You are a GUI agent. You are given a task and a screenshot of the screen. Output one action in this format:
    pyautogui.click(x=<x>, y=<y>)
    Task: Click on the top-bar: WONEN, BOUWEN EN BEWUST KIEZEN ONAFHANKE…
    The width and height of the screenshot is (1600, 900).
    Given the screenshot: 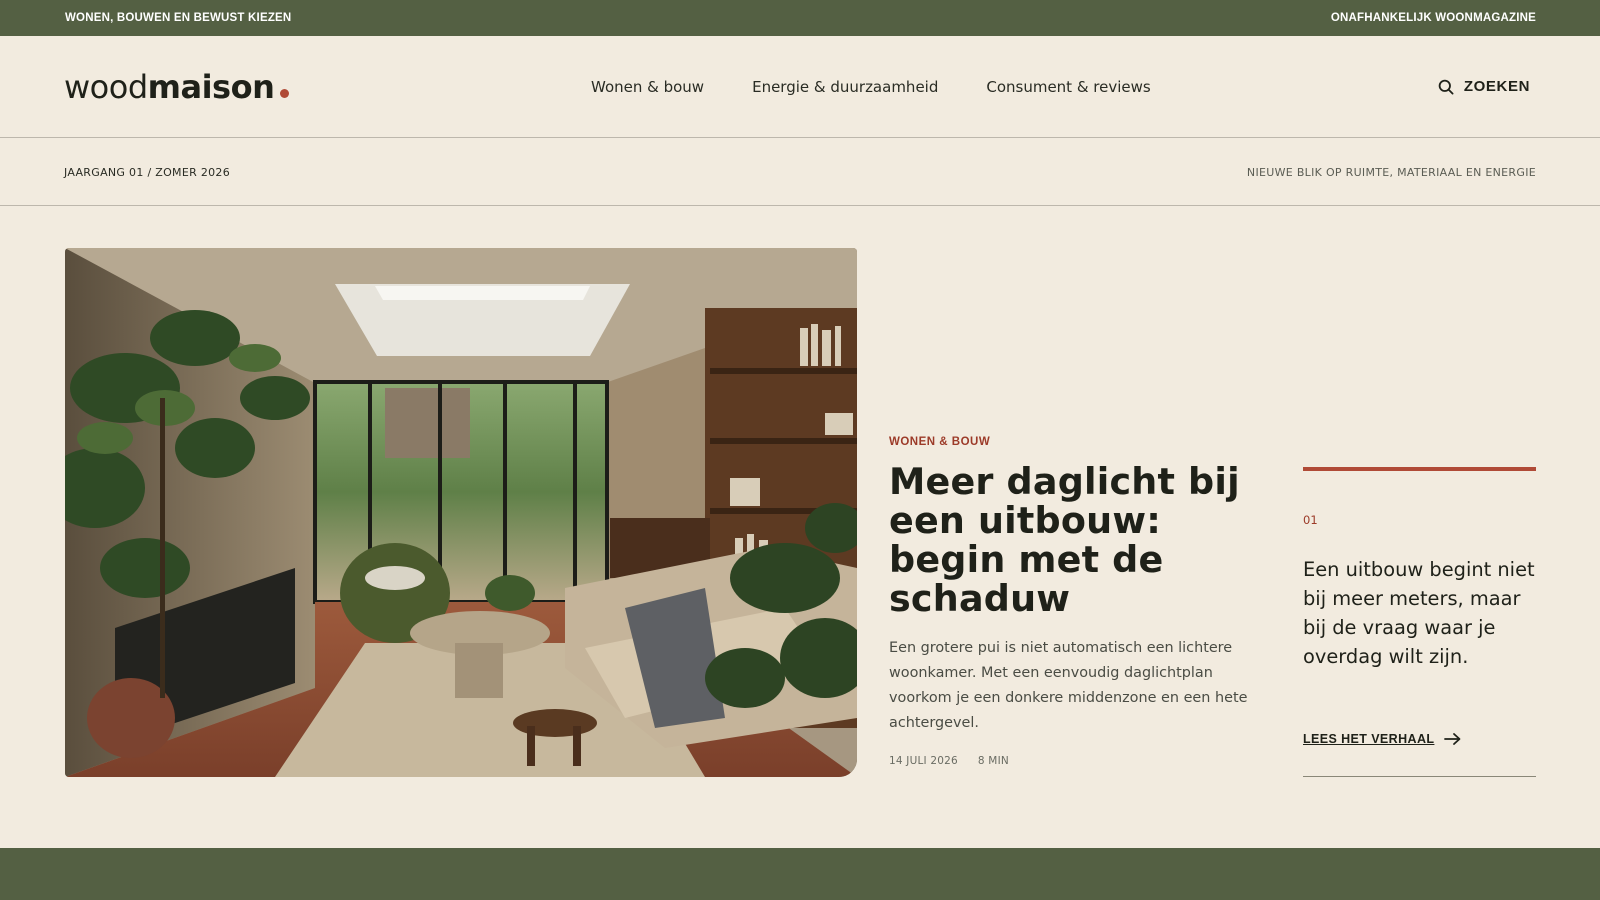 What is the action you would take?
    pyautogui.click(x=800, y=18)
    